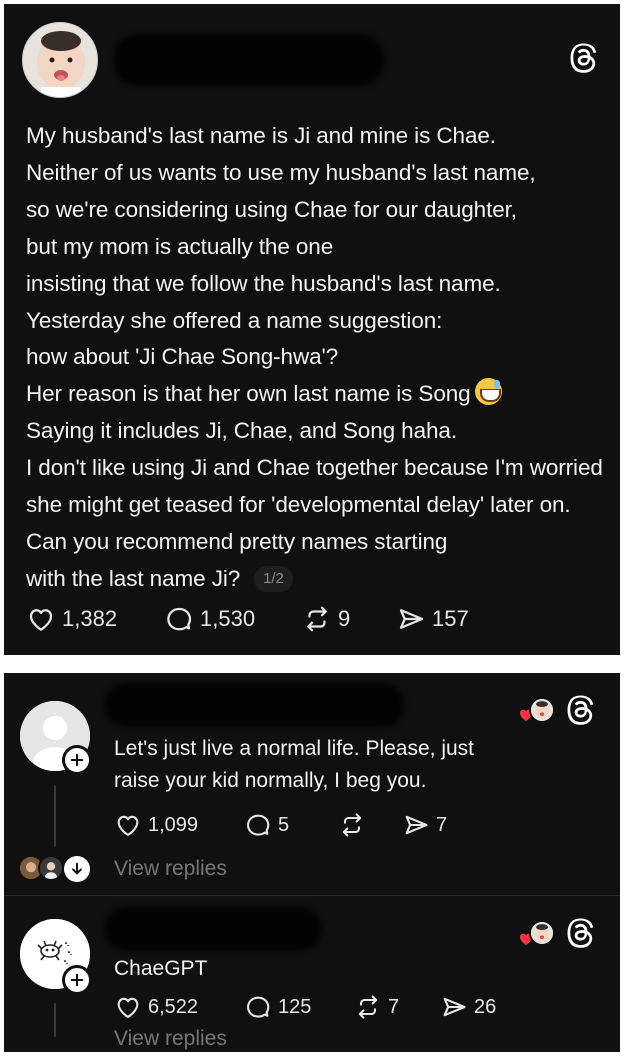 Image resolution: width=624 pixels, height=1056 pixels. I want to click on like-button: 6,522, so click(156, 1007).